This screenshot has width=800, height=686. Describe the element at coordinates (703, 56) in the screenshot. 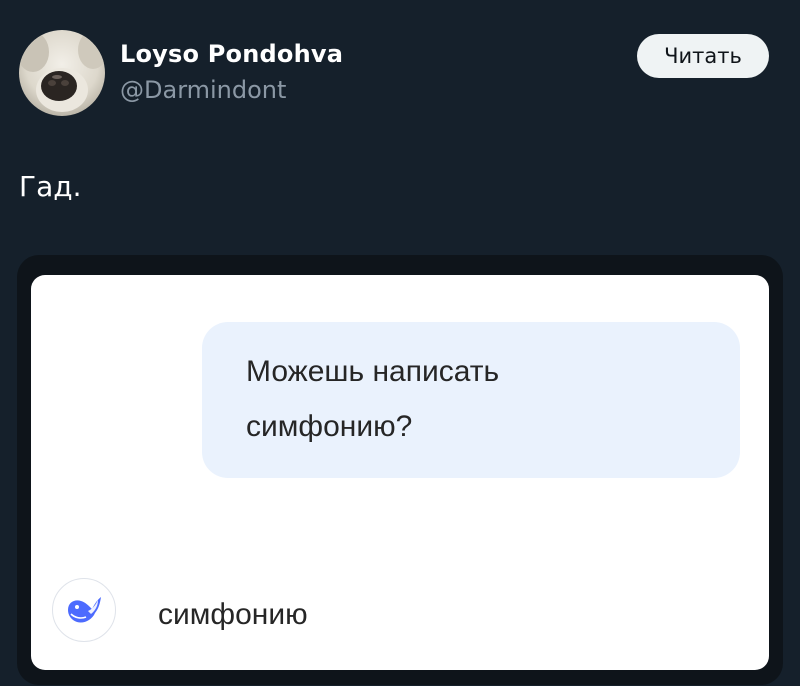

I see `follow-button: Читать` at that location.